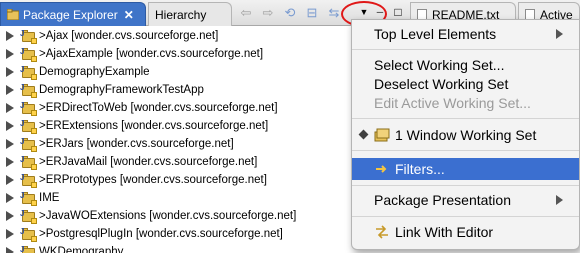 This screenshot has width=580, height=253. What do you see at coordinates (435, 34) in the screenshot?
I see `menu-item-label: Top Level Elements` at bounding box center [435, 34].